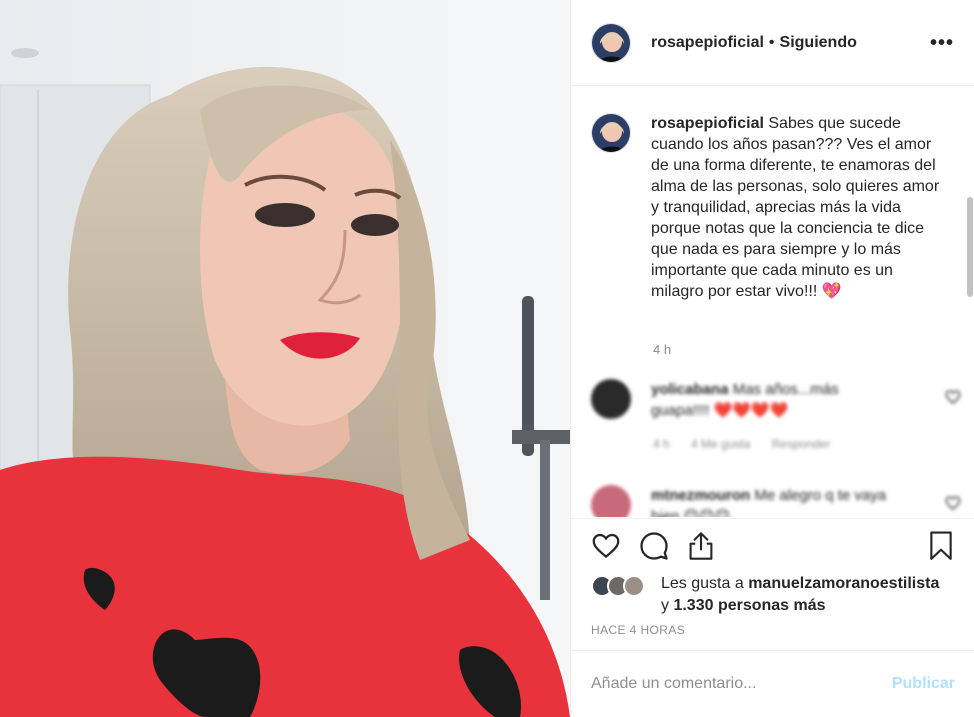 This screenshot has height=717, width=974. Describe the element at coordinates (690, 389) in the screenshot. I see `comment-username: yolicabana` at that location.